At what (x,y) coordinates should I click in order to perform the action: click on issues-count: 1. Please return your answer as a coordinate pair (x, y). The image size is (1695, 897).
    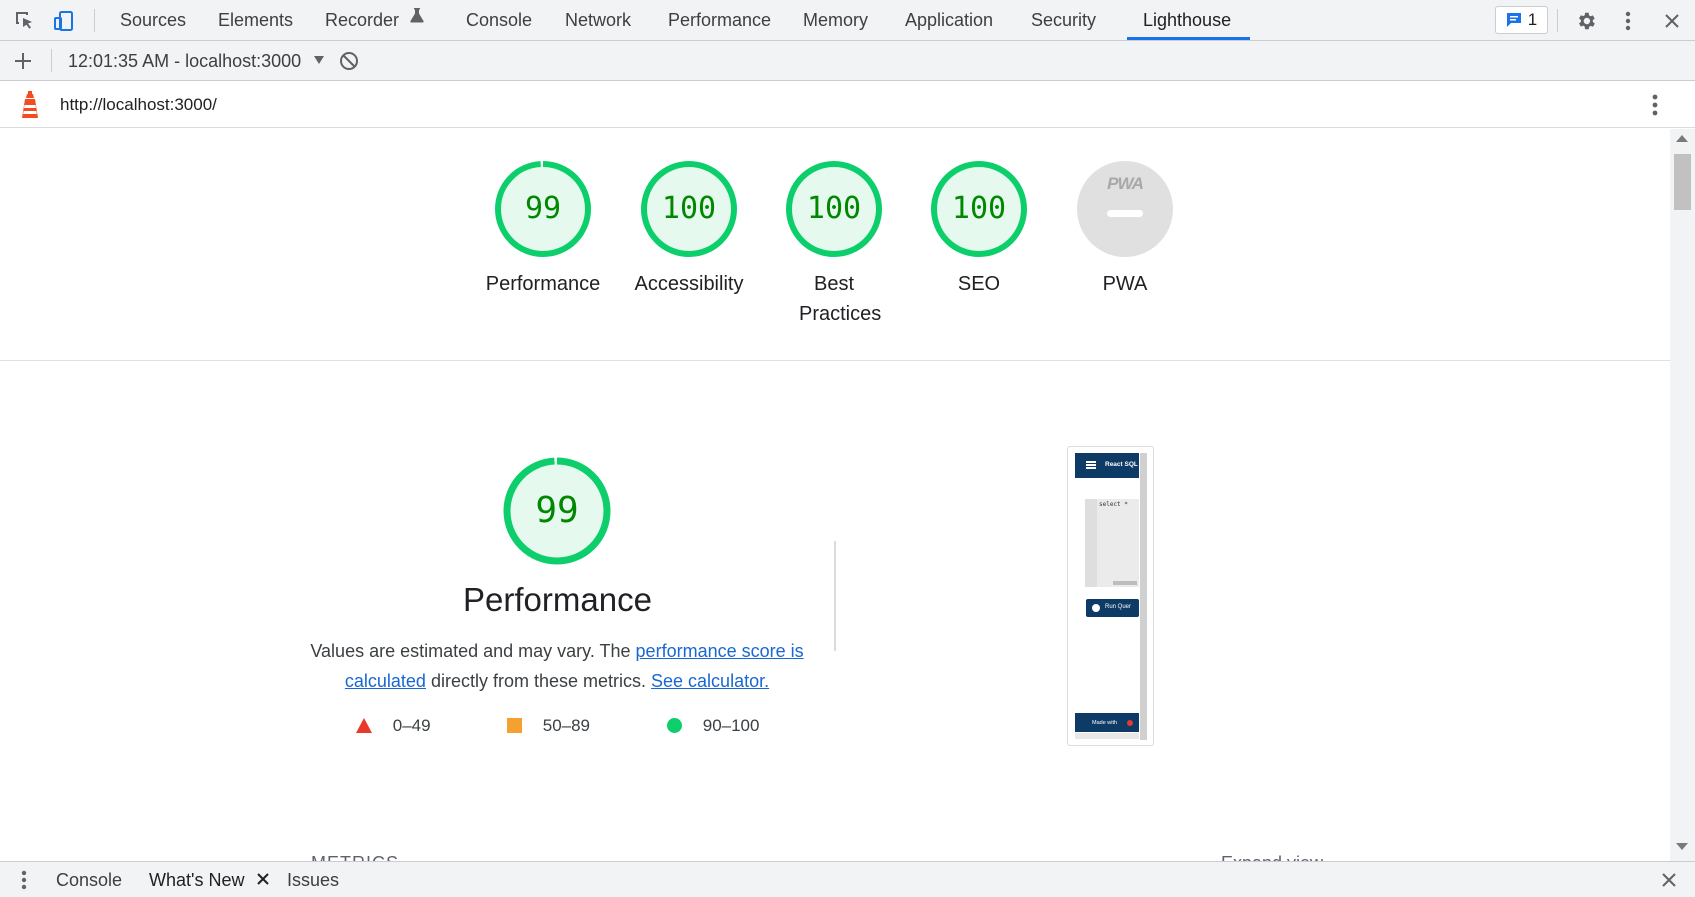
    Looking at the image, I should click on (1532, 19).